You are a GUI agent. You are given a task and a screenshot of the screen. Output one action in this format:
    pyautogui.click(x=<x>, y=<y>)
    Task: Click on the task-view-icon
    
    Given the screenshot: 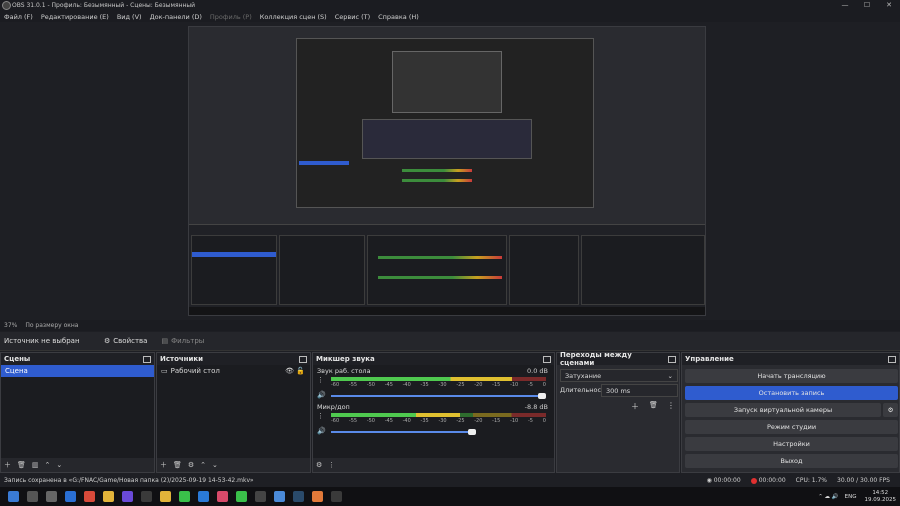 What is the action you would take?
    pyautogui.click(x=51, y=496)
    